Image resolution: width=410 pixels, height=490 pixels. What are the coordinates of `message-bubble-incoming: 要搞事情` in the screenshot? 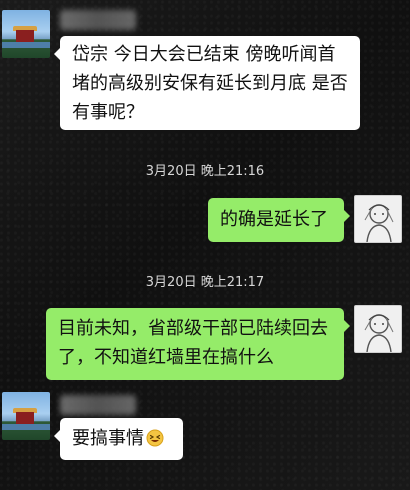 It's located at (118, 439).